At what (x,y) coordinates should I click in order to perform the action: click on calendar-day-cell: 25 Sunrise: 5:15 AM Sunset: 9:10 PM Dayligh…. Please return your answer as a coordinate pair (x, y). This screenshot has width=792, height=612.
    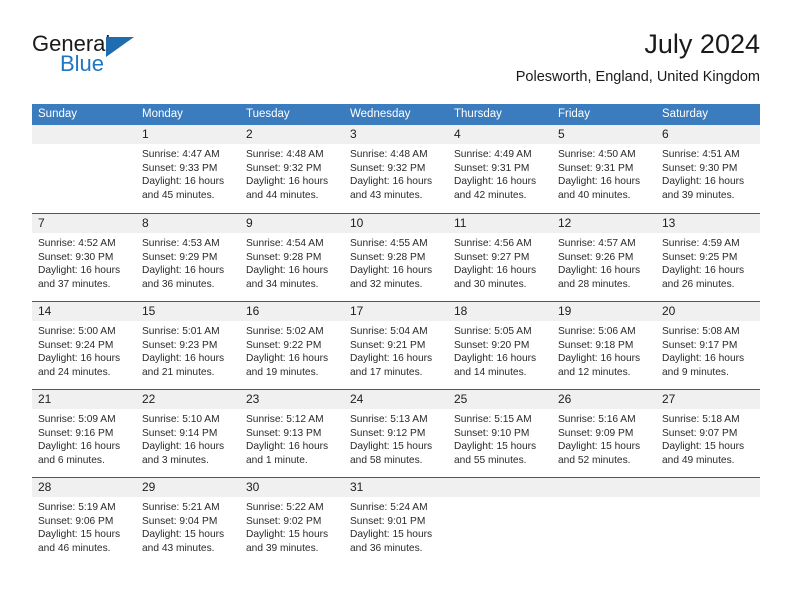
    Looking at the image, I should click on (500, 433).